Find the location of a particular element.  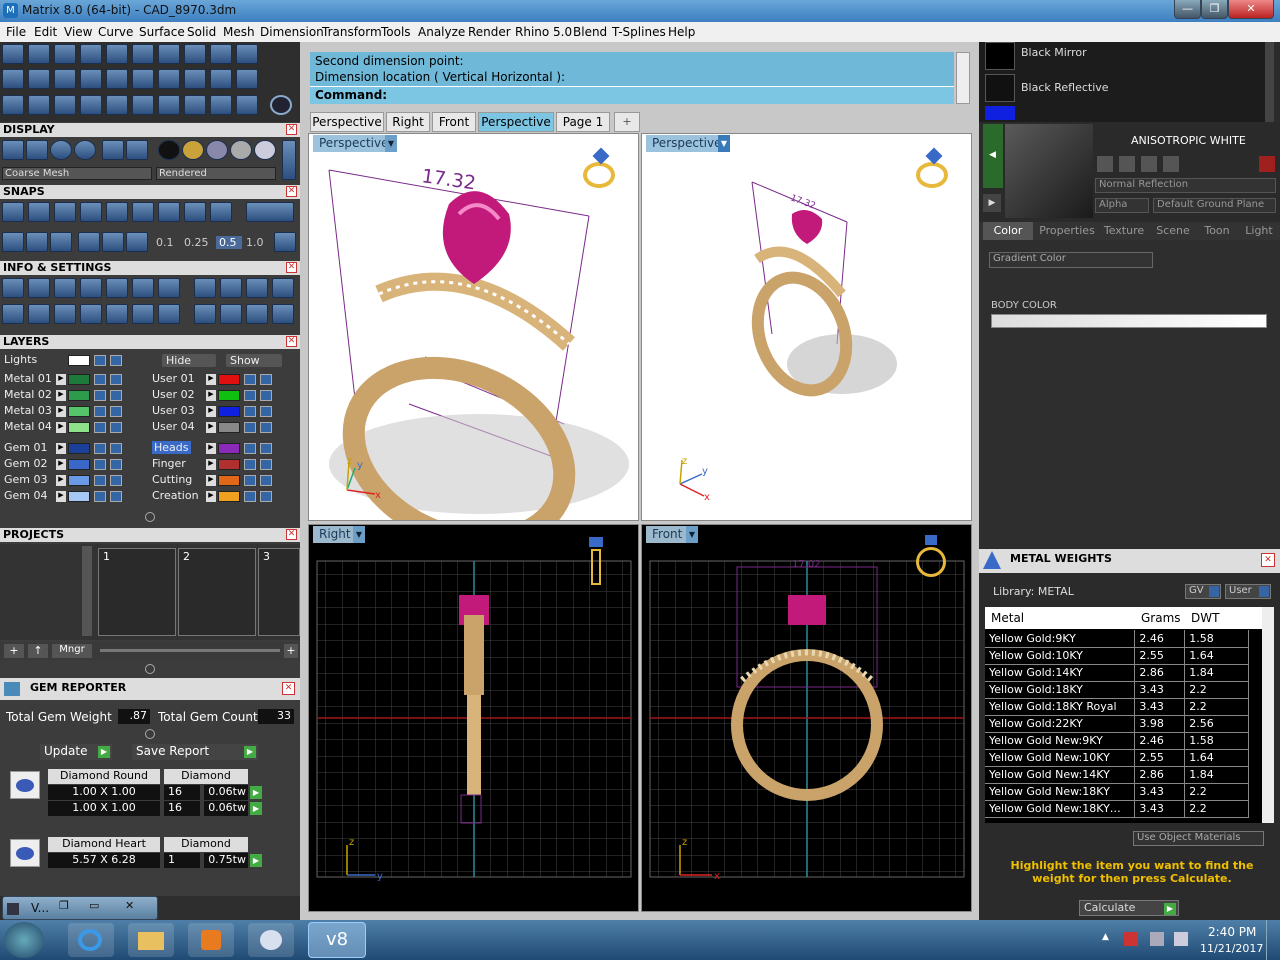

snap-value-3: 1.0 is located at coordinates (259, 242).